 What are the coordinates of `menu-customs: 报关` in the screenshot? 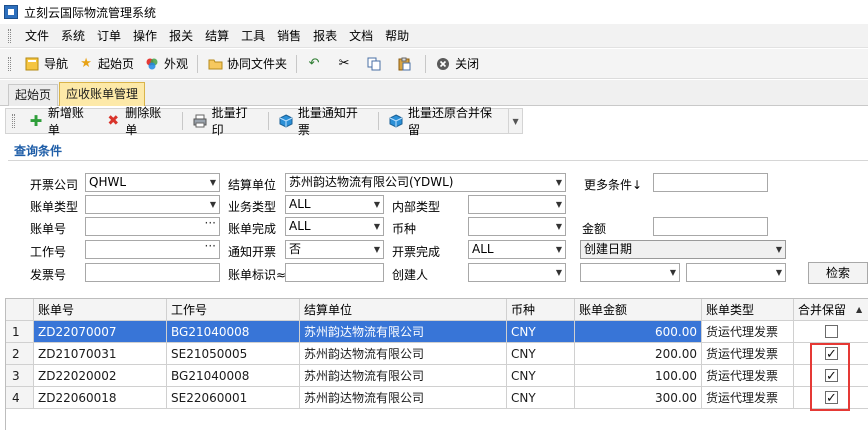 It's located at (181, 35).